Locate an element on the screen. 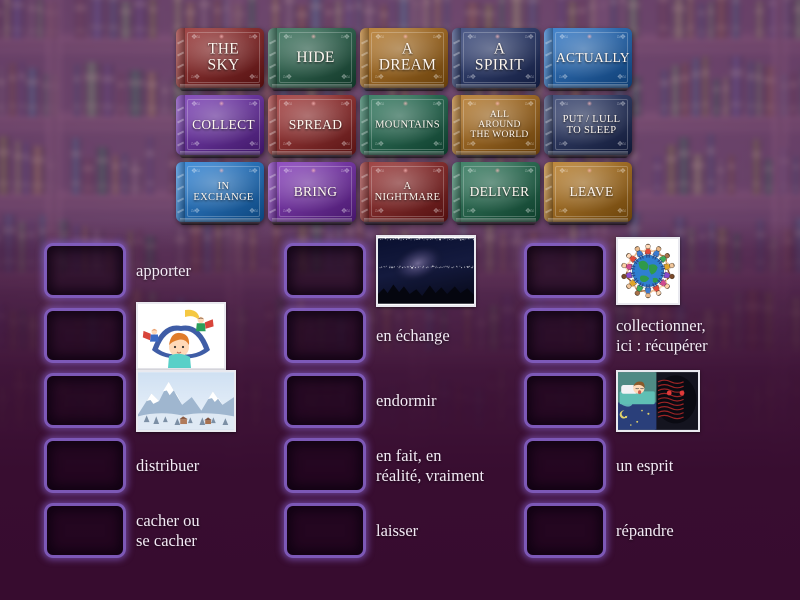  word-card: ❖≈ ≈❖ ≈❖ ❖≈ A NIGHTMARE is located at coordinates (404, 193).